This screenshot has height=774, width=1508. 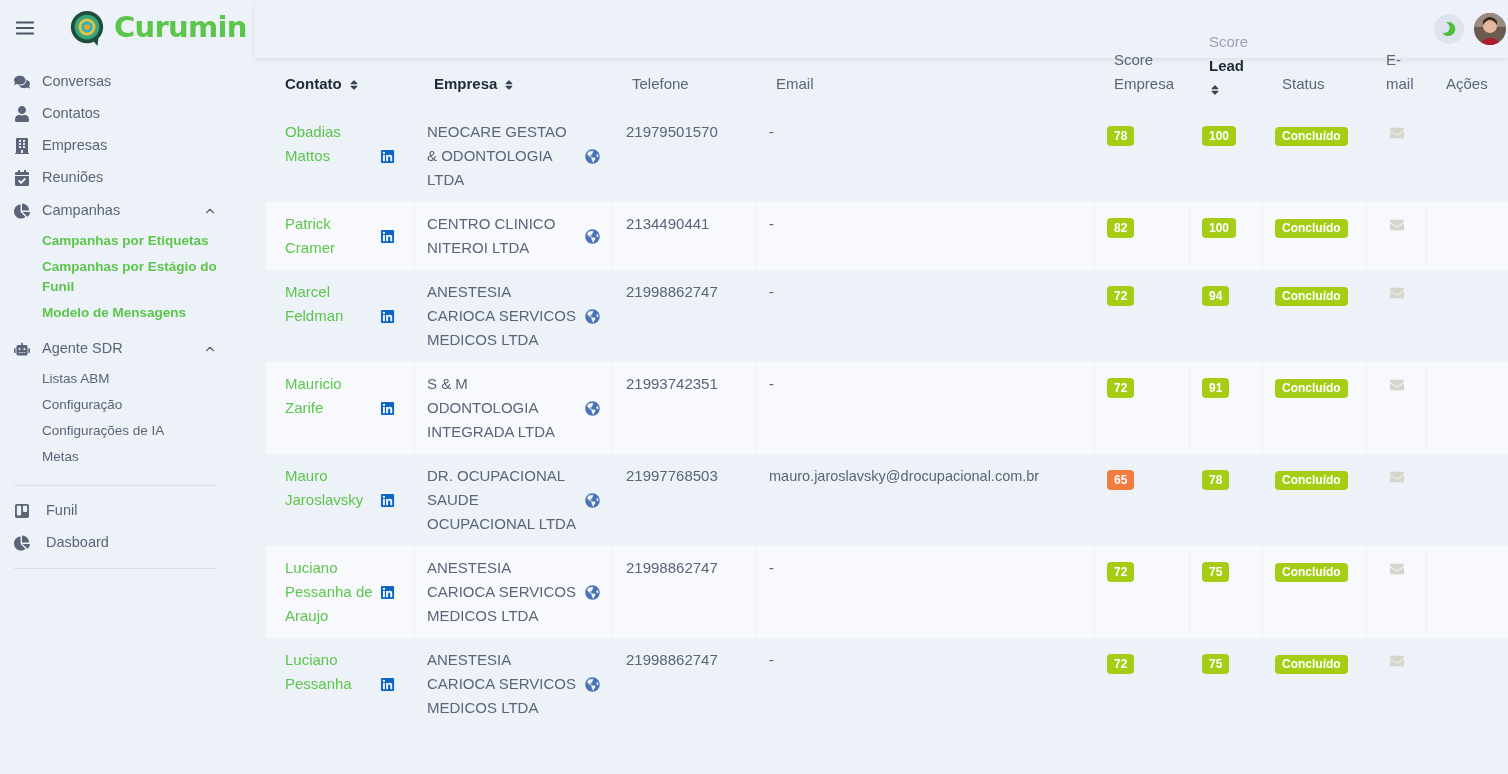 What do you see at coordinates (22, 82) in the screenshot?
I see `chat-bubbles-icon` at bounding box center [22, 82].